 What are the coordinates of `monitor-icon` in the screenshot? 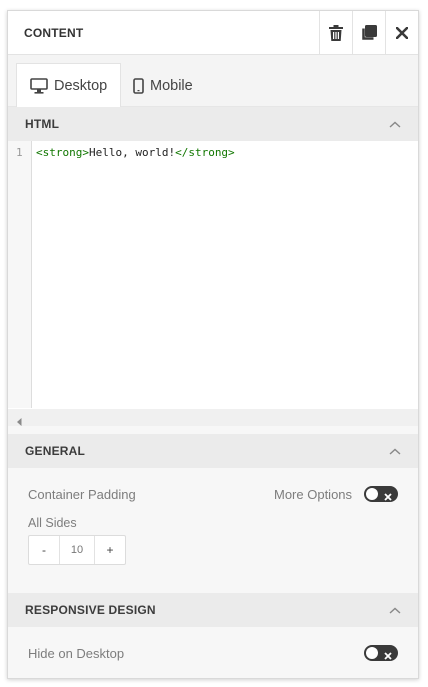 It's located at (39, 86).